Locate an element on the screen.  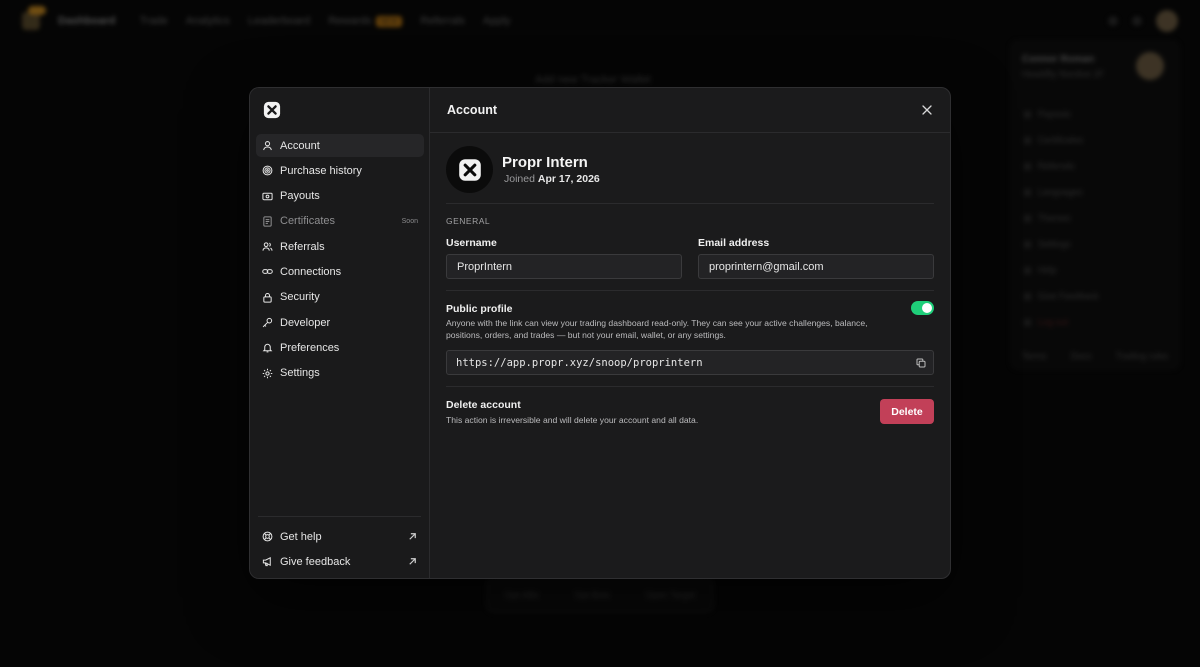
sidebar-item-connections: Connections is located at coordinates (340, 271).